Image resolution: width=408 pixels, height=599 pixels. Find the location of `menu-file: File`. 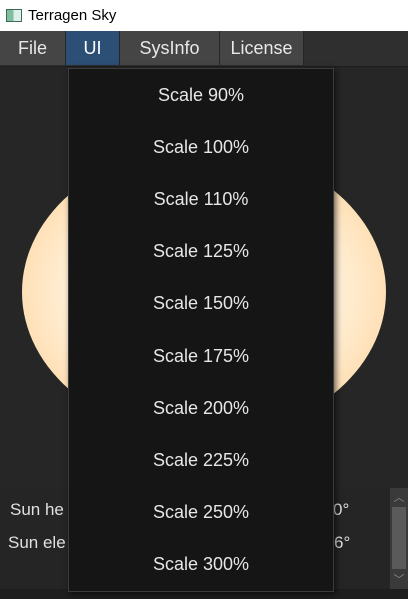

menu-file: File is located at coordinates (33, 48).